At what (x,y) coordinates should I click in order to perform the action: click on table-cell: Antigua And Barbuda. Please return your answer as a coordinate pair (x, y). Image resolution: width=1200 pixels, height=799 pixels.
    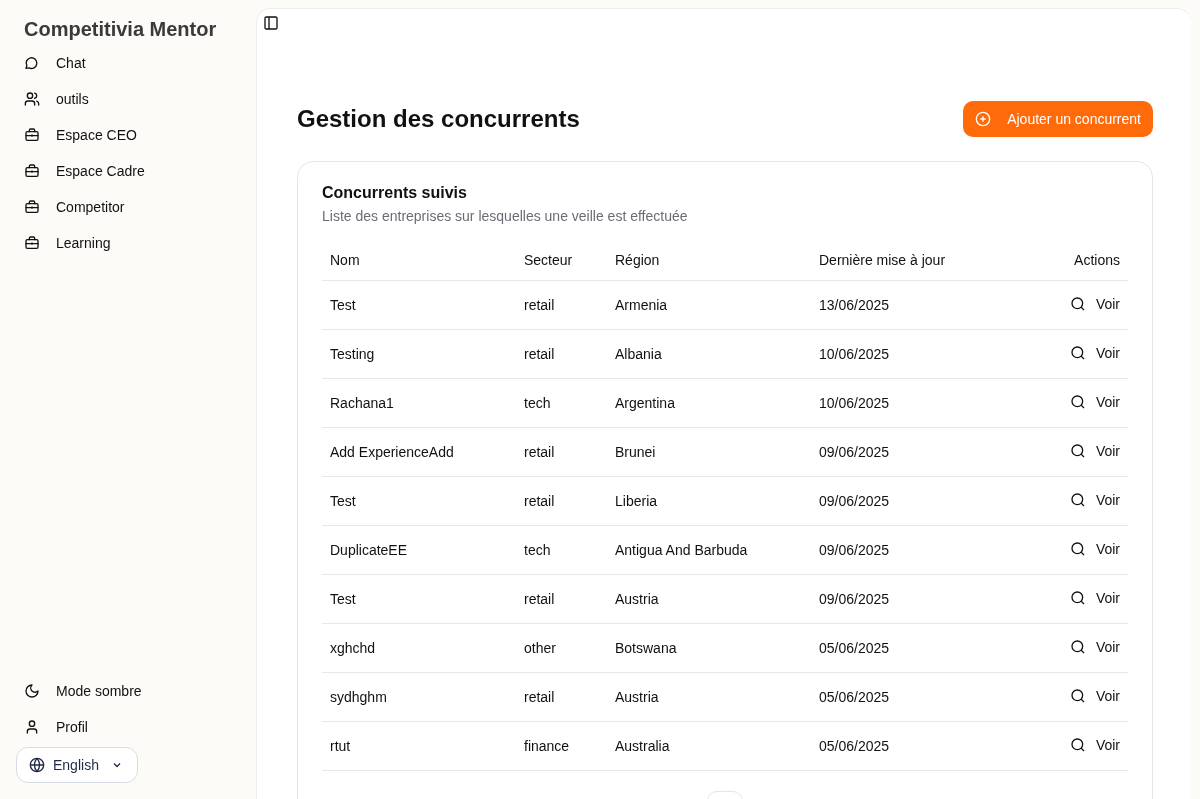
    Looking at the image, I should click on (709, 550).